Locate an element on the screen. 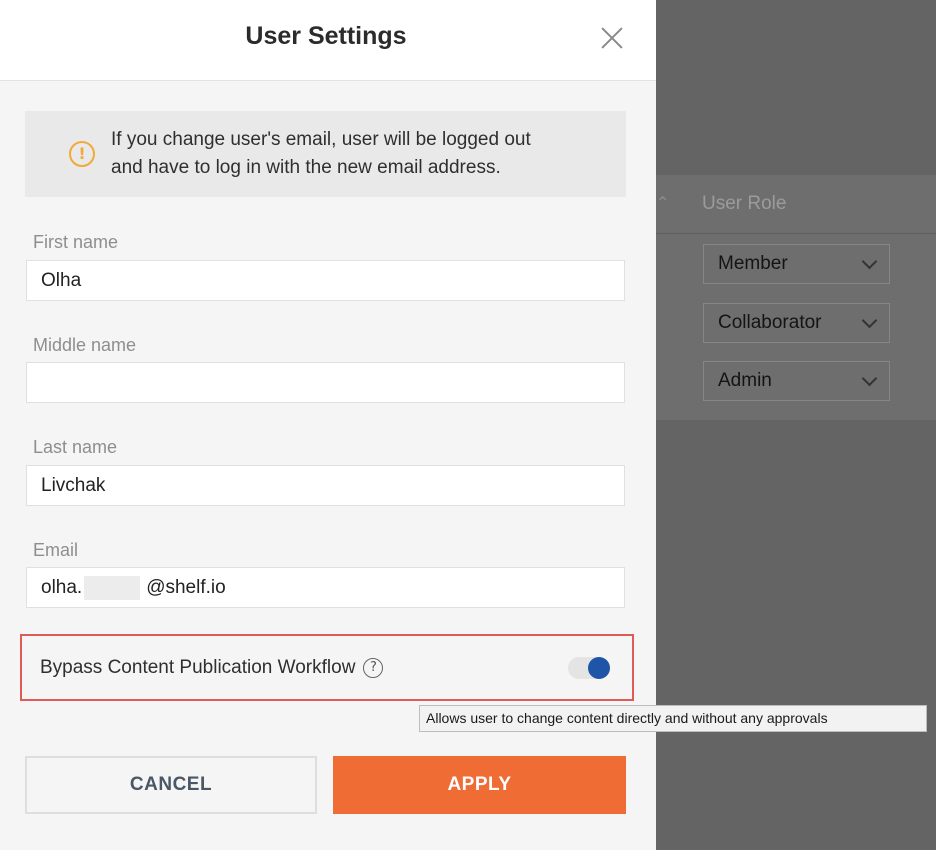  warning-icon: ! is located at coordinates (82, 154).